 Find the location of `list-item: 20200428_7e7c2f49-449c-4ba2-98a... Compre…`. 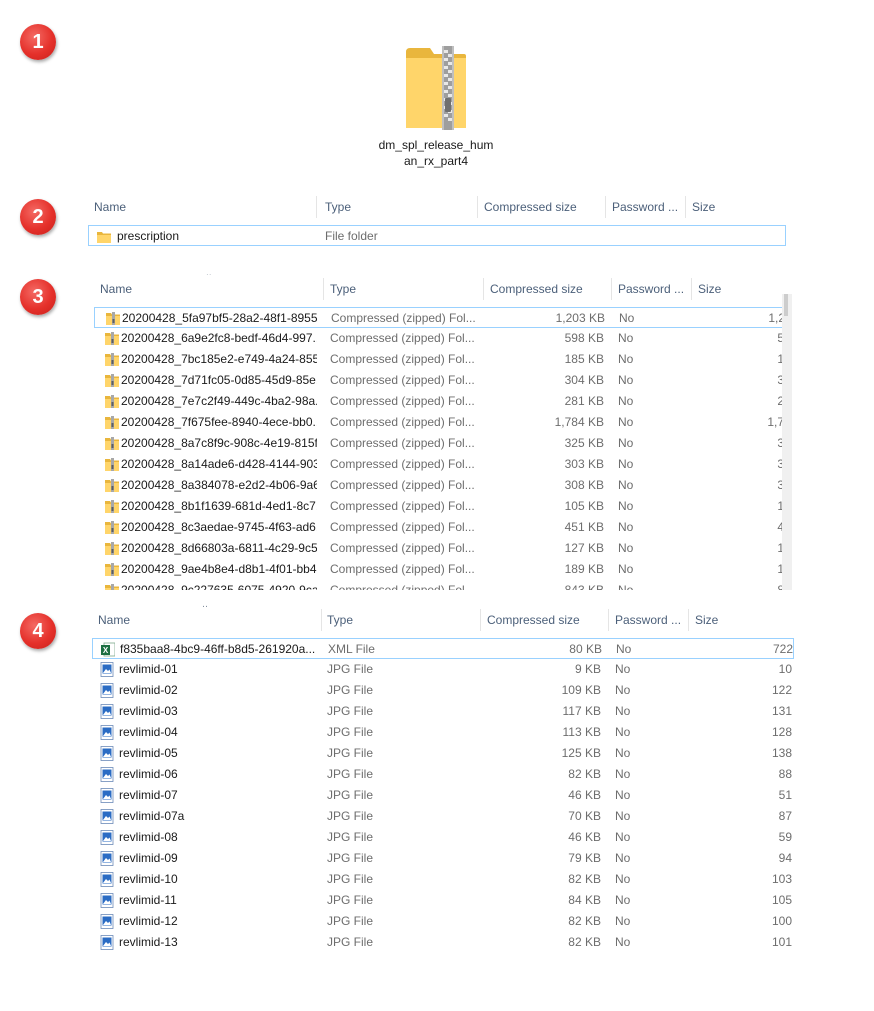

list-item: 20200428_7e7c2f49-449c-4ba2-98a... Compre… is located at coordinates (443, 401).